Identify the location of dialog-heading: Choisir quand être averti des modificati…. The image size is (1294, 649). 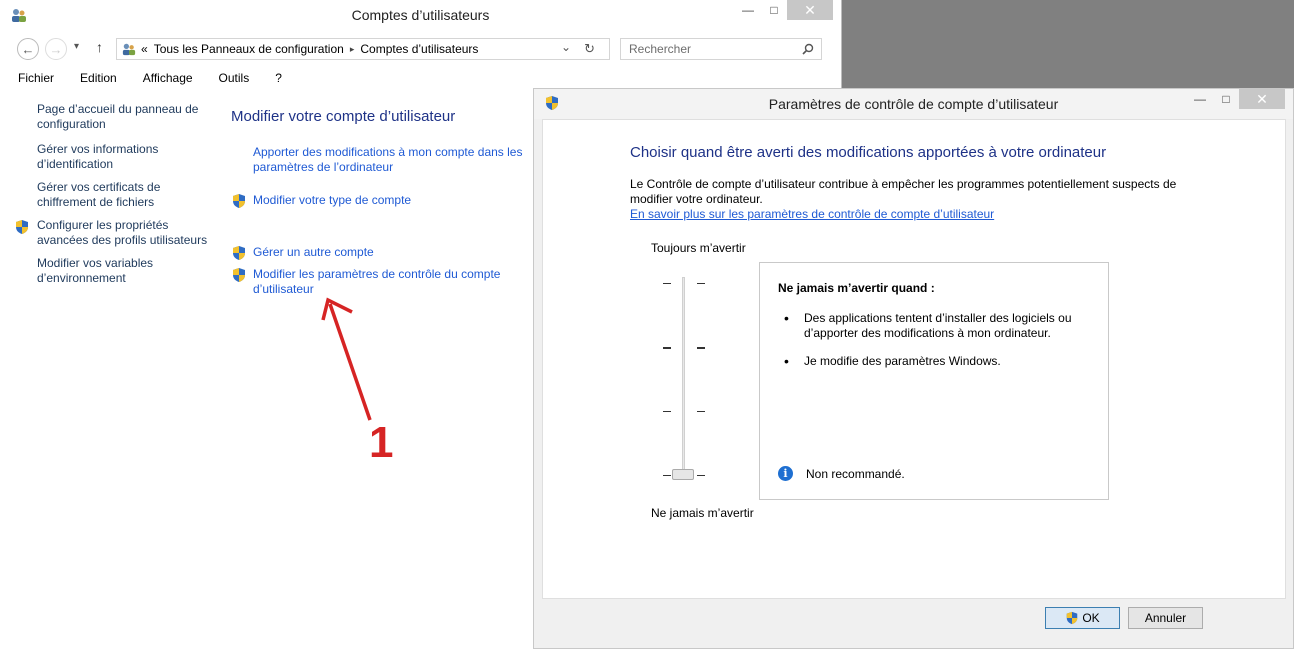
(868, 152).